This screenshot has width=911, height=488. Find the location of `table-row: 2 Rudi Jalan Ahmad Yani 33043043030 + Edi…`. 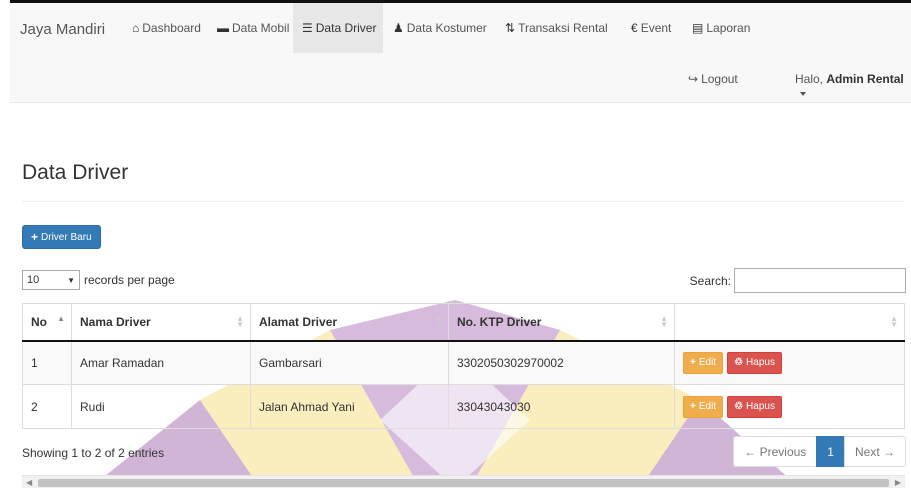

table-row: 2 Rudi Jalan Ahmad Yani 33043043030 + Edi… is located at coordinates (463, 406).